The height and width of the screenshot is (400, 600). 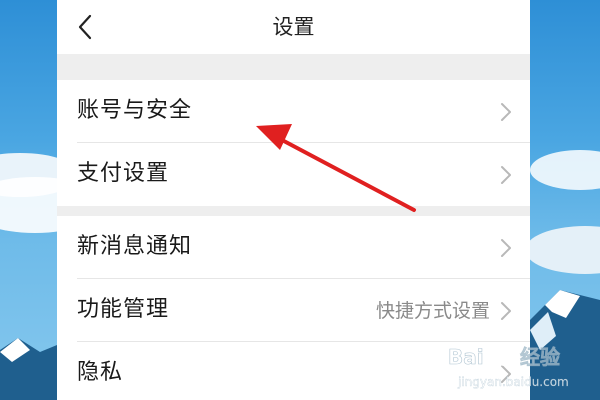 I want to click on svg-text: 经验, so click(x=540, y=357).